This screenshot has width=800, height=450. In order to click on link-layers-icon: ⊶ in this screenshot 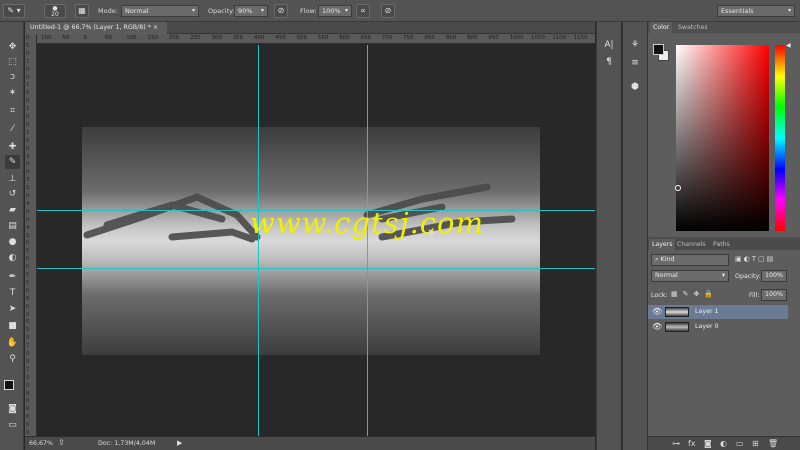, I will do `click(676, 443)`.